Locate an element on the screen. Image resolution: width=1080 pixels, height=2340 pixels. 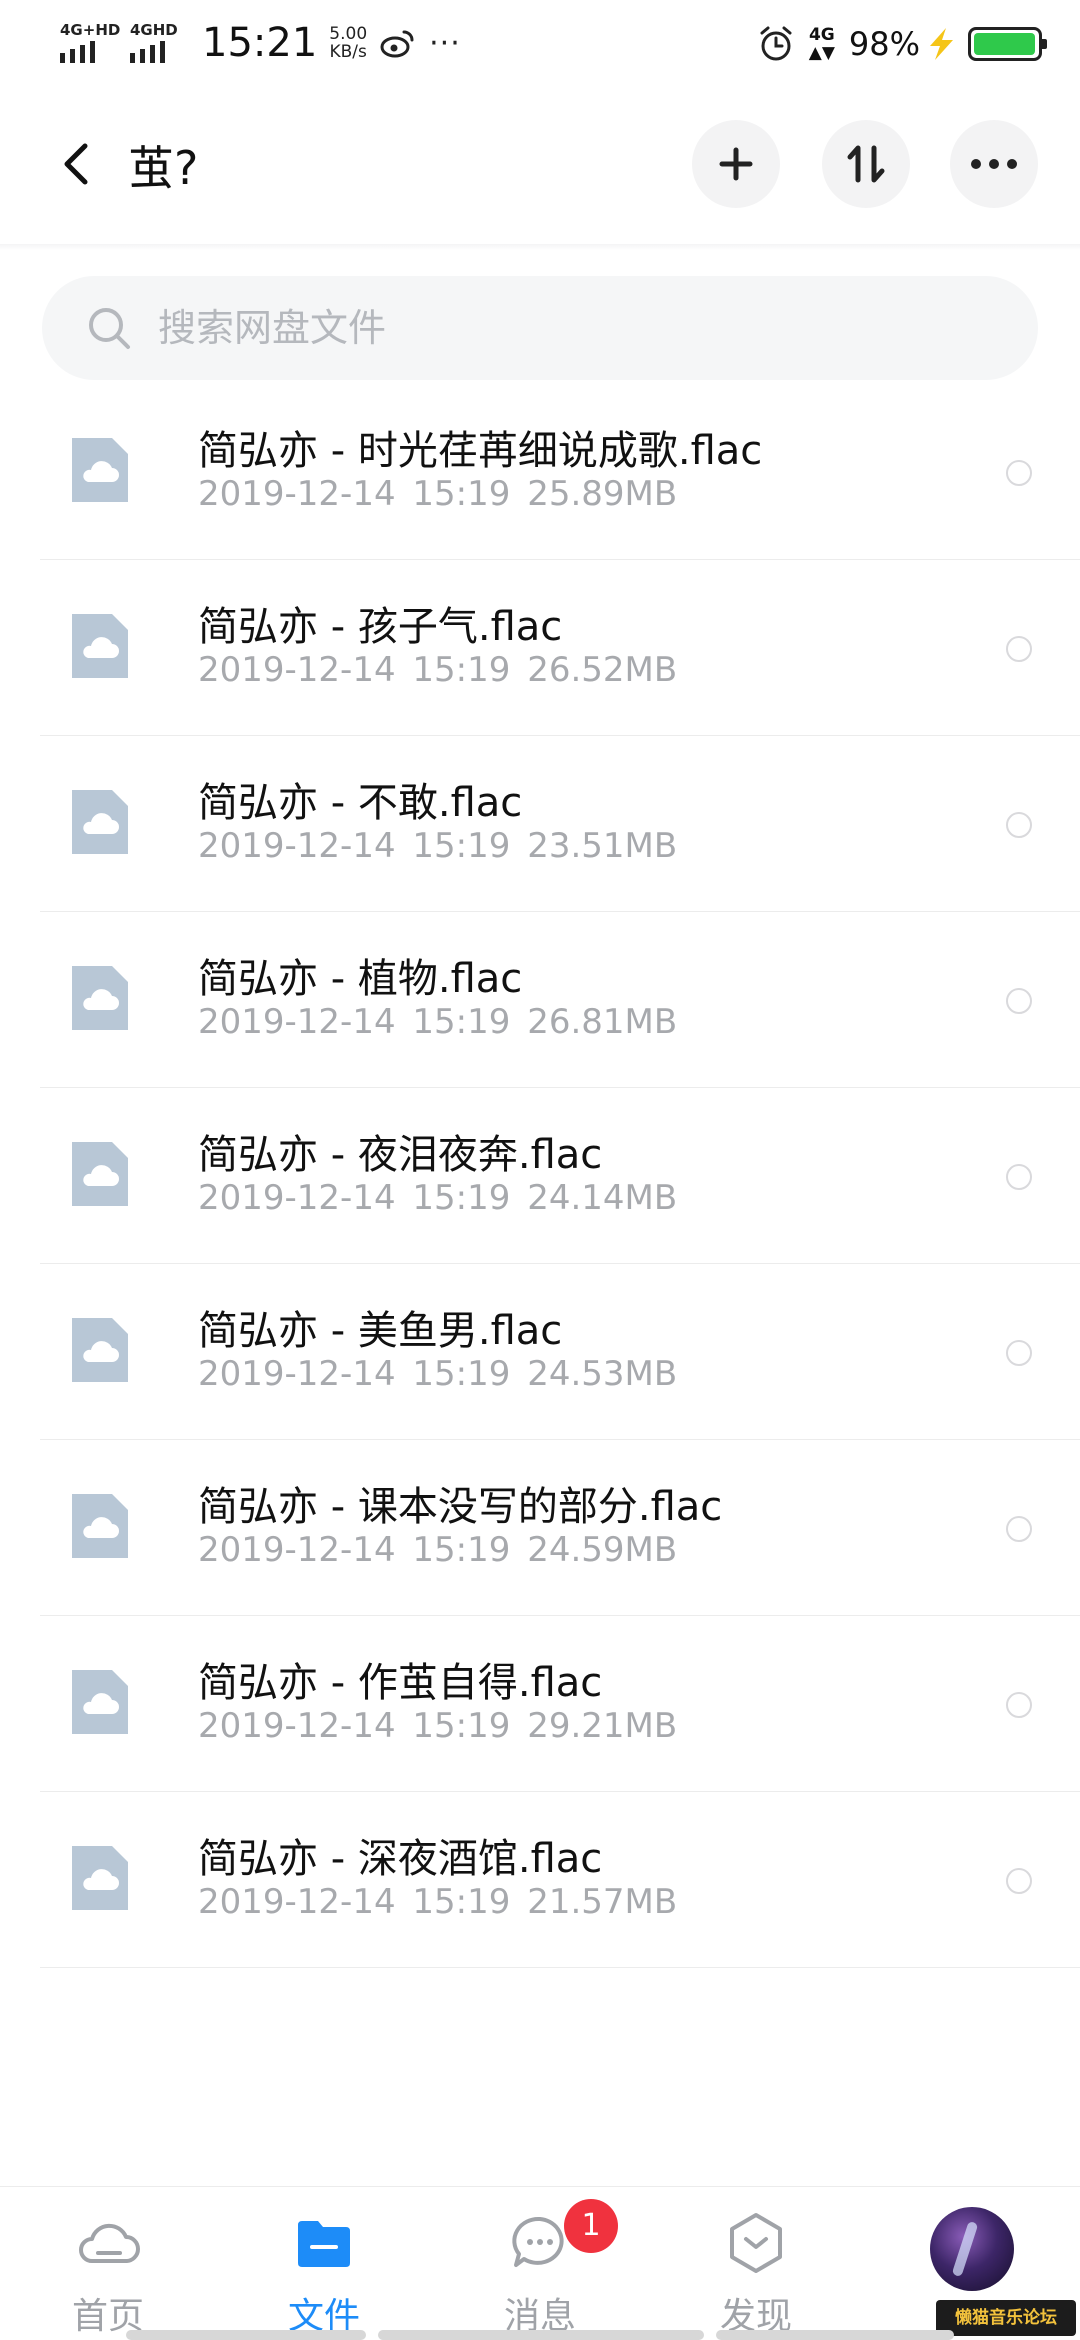
folder-icon is located at coordinates (324, 2244).